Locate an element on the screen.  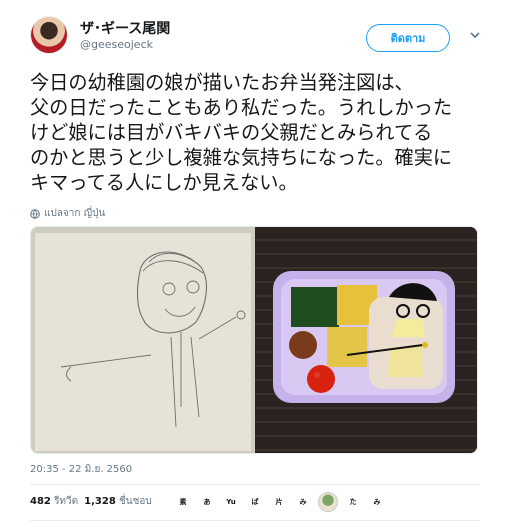
globe-icon is located at coordinates (35, 213).